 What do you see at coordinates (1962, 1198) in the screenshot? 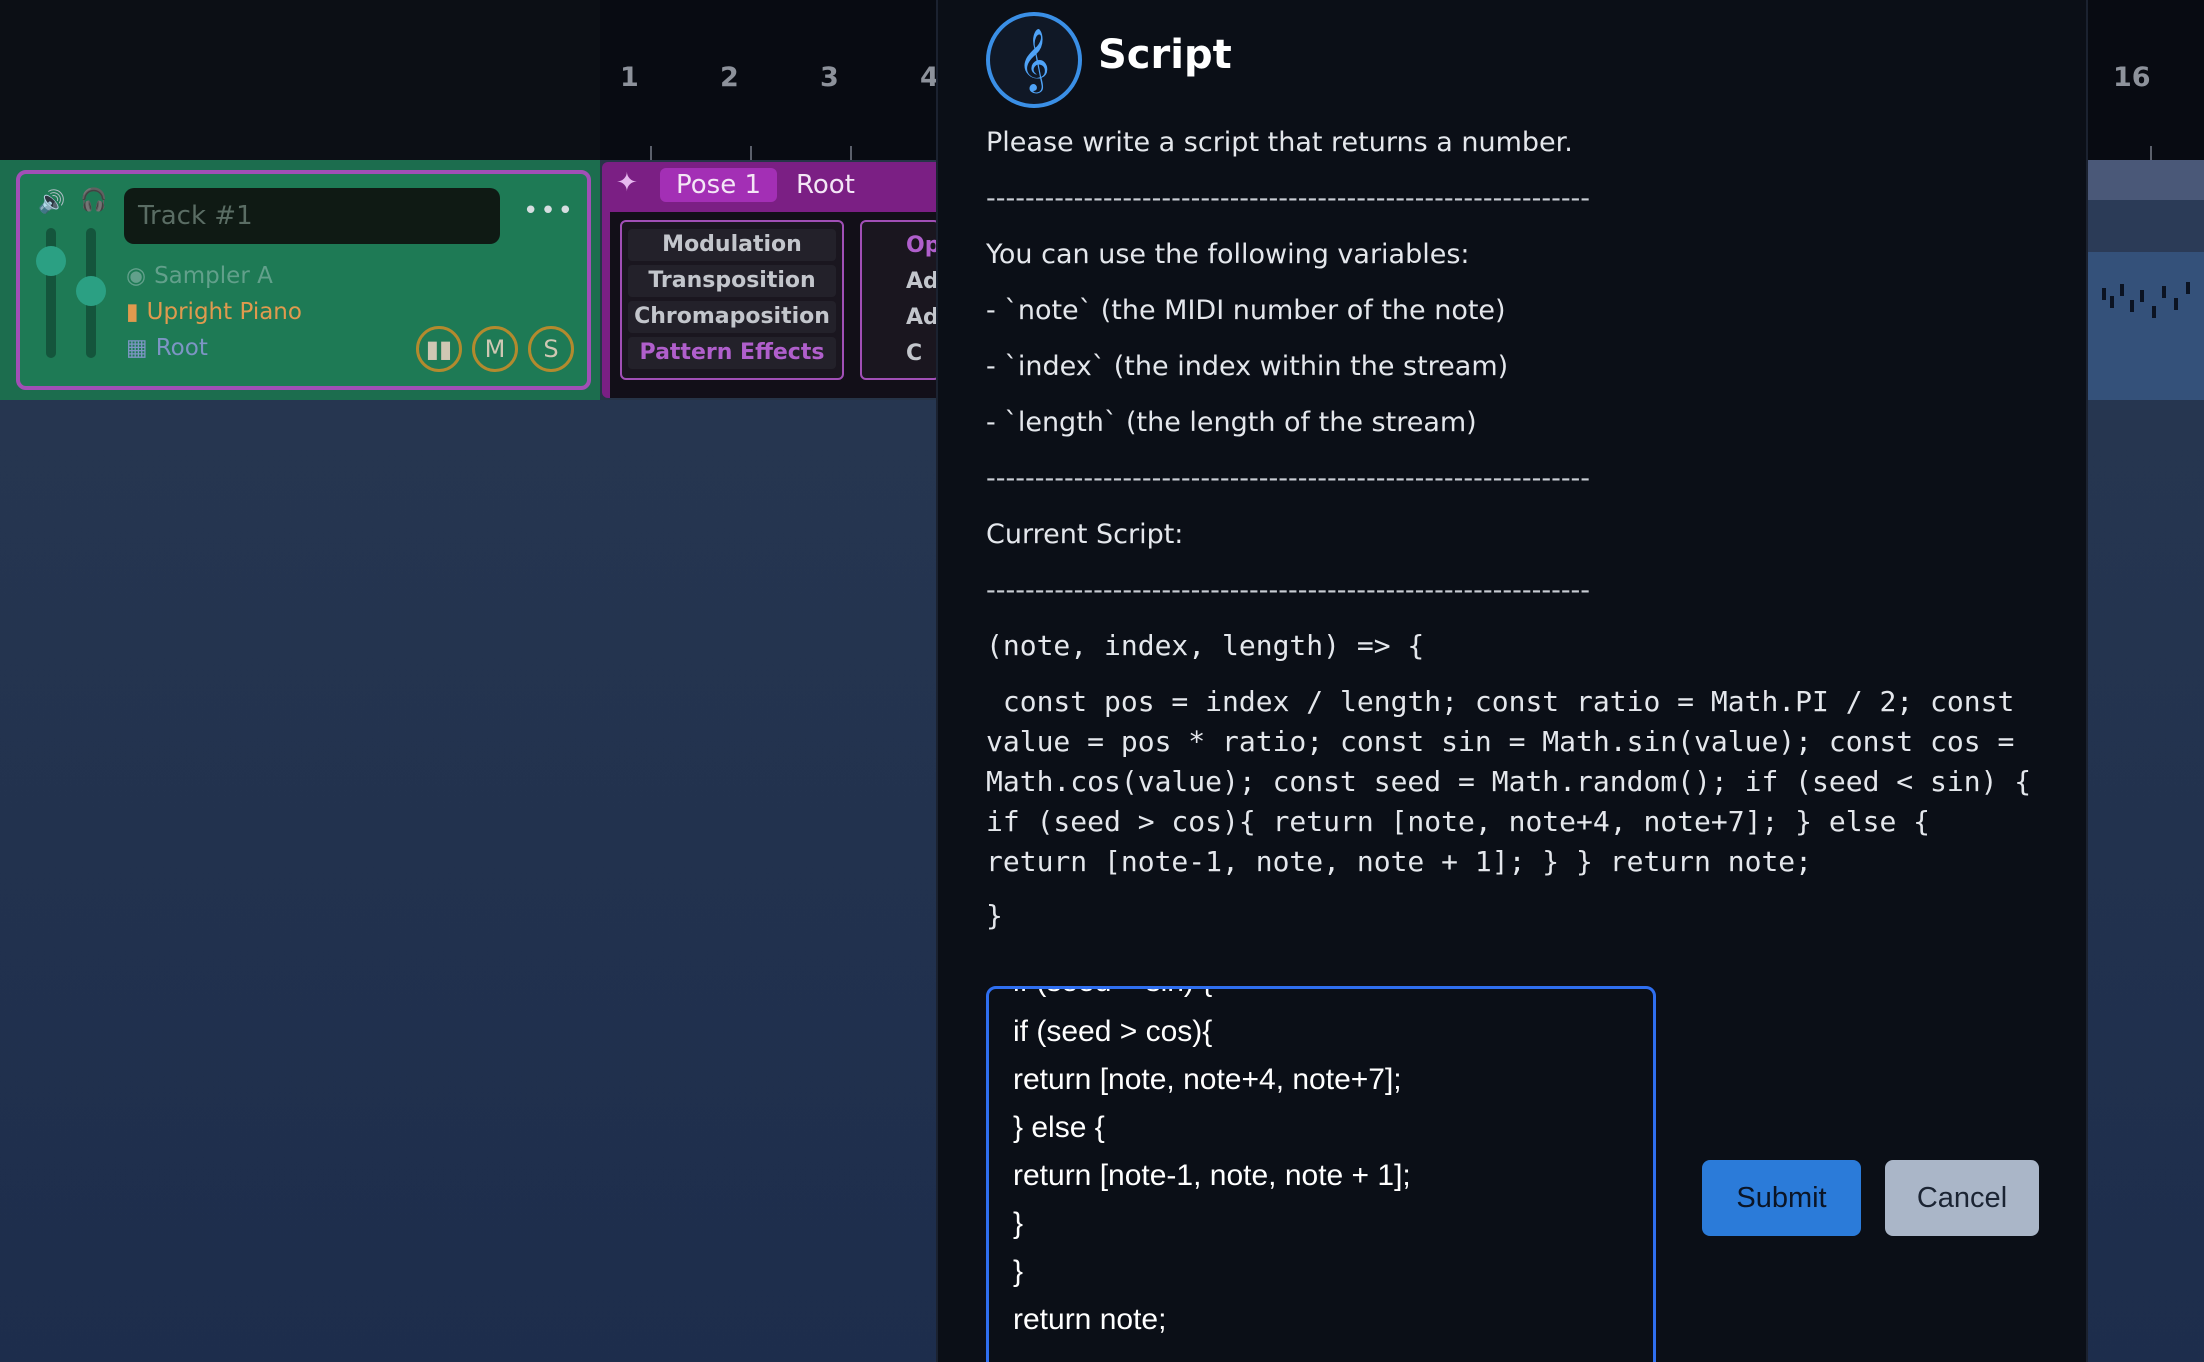
I see `cancel-button: Cancel` at bounding box center [1962, 1198].